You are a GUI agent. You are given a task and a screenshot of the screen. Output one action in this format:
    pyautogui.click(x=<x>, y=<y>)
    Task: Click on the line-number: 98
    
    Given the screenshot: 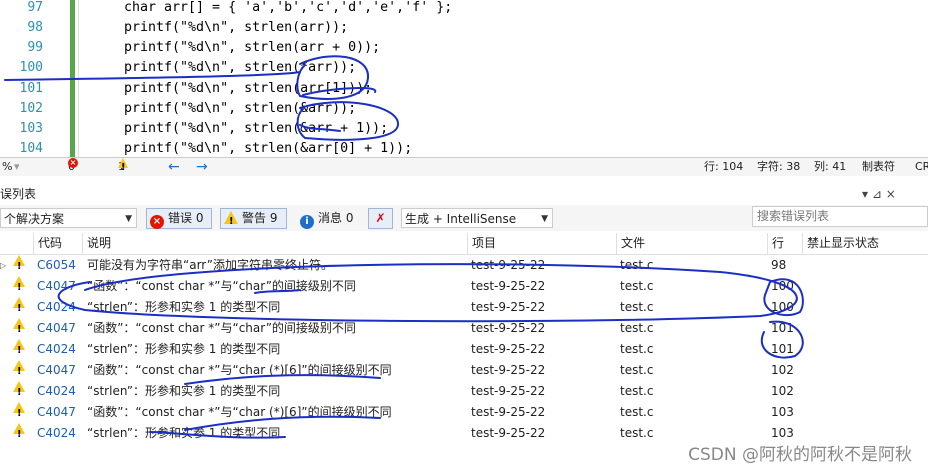 What is the action you would take?
    pyautogui.click(x=35, y=27)
    